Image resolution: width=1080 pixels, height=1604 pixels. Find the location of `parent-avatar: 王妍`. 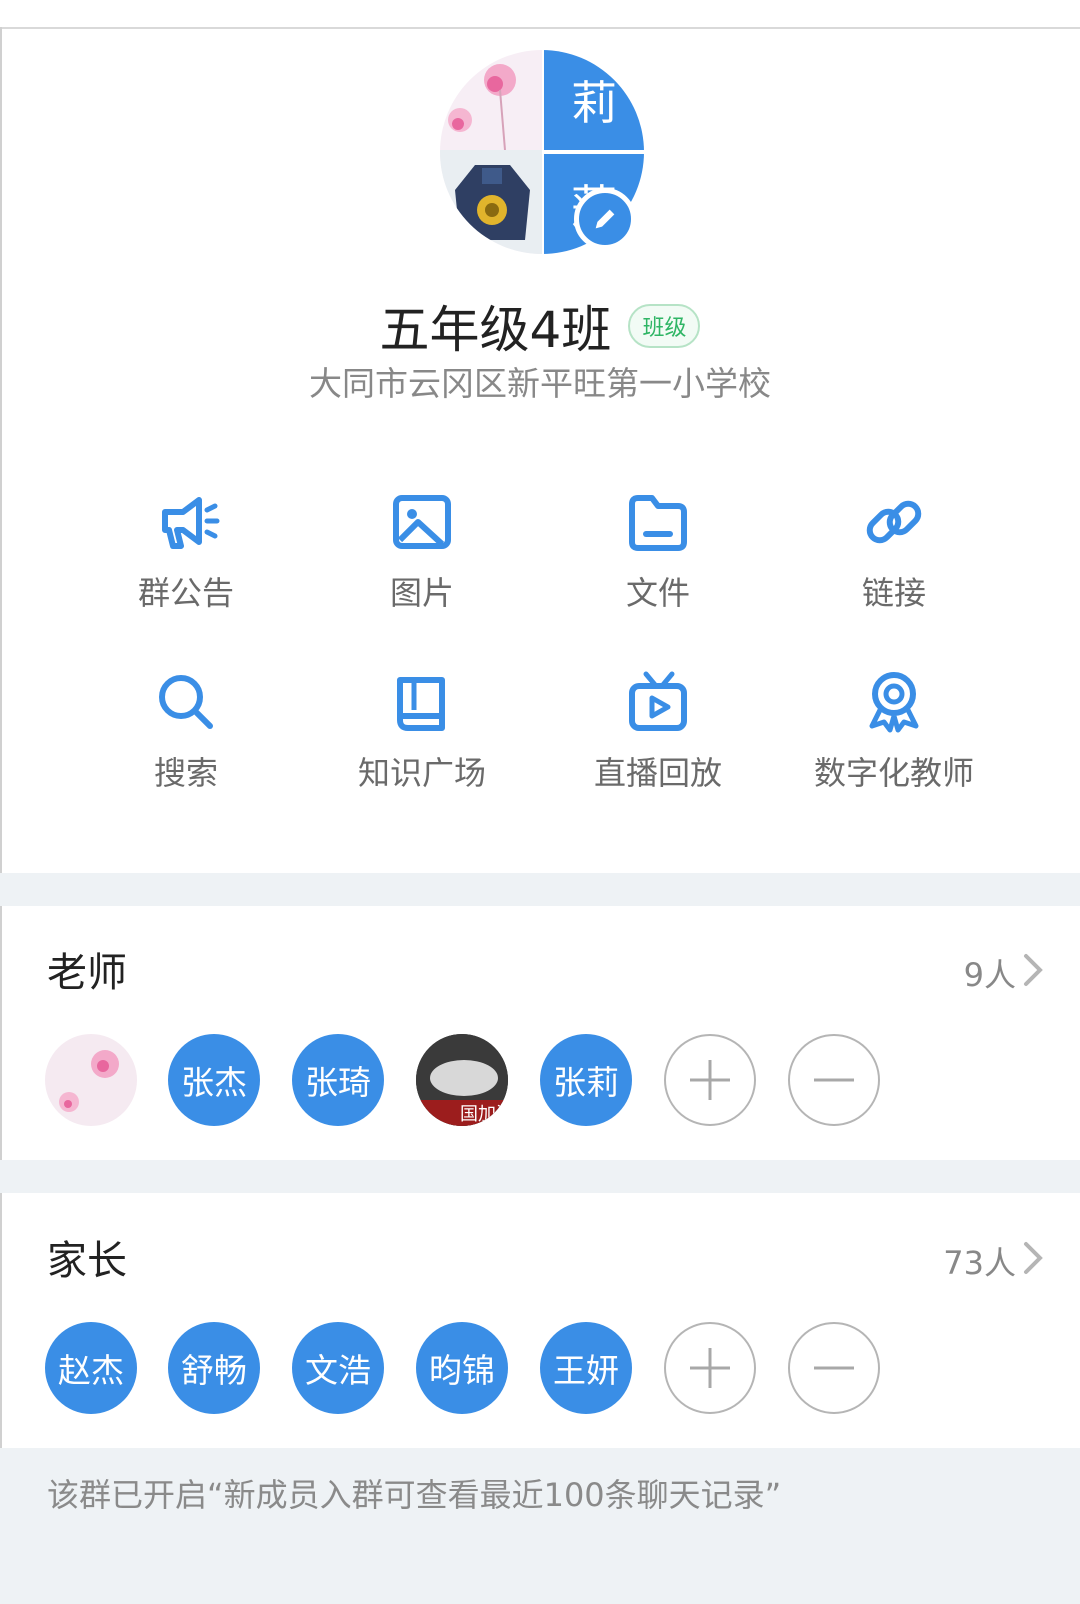

parent-avatar: 王妍 is located at coordinates (586, 1368).